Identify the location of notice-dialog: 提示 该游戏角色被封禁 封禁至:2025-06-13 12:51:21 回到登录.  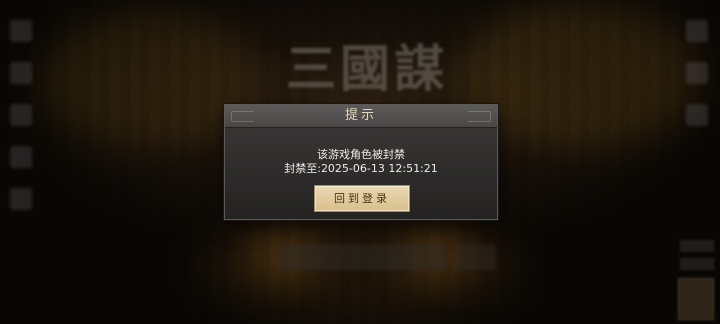
(361, 162).